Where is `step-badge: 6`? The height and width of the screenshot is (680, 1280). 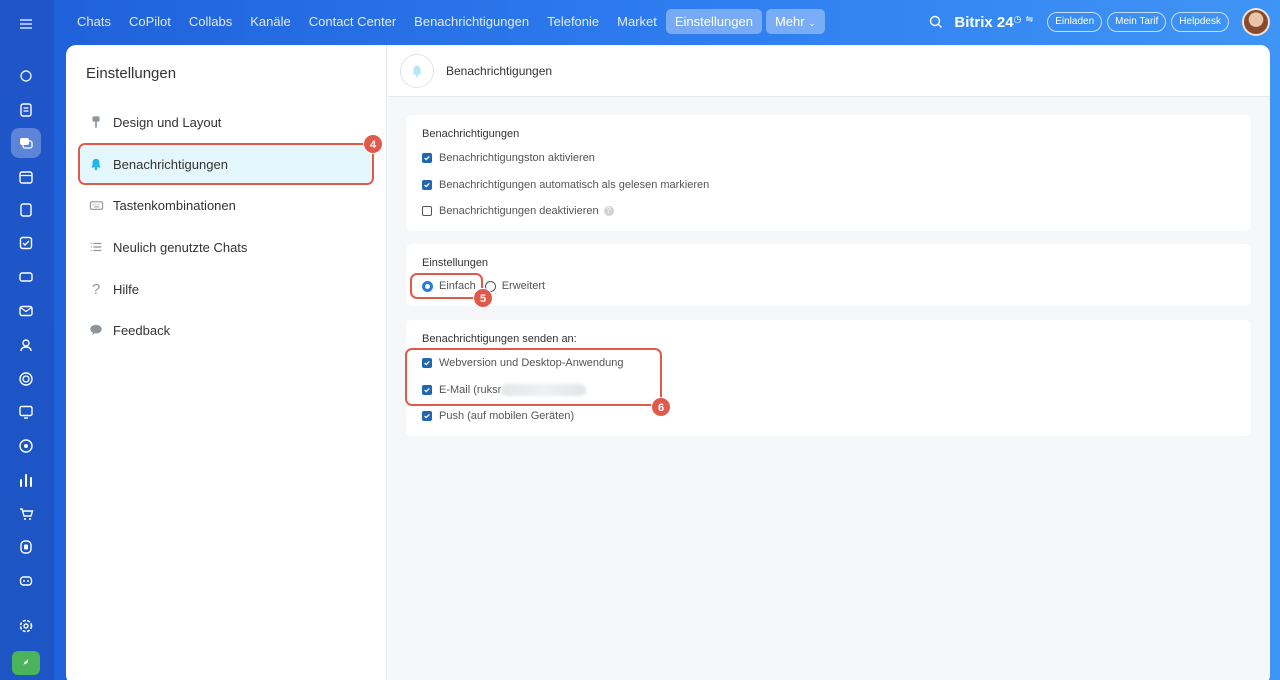 step-badge: 6 is located at coordinates (661, 407).